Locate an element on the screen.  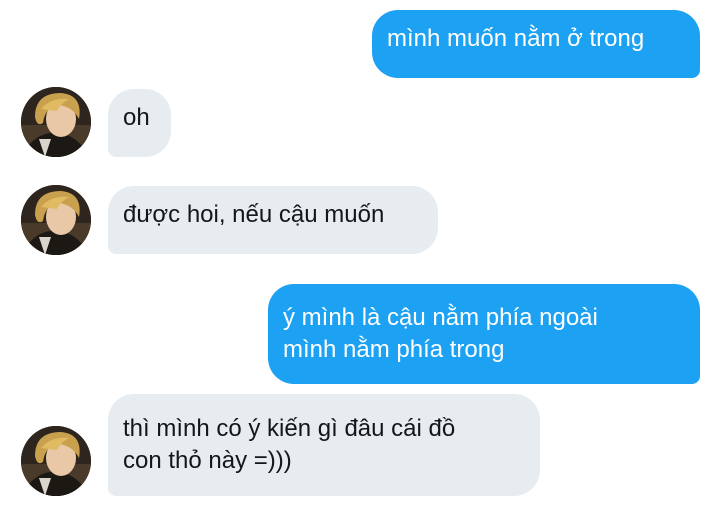
message-bubble-received: được hoi, nếu cậu muốn is located at coordinates (273, 220).